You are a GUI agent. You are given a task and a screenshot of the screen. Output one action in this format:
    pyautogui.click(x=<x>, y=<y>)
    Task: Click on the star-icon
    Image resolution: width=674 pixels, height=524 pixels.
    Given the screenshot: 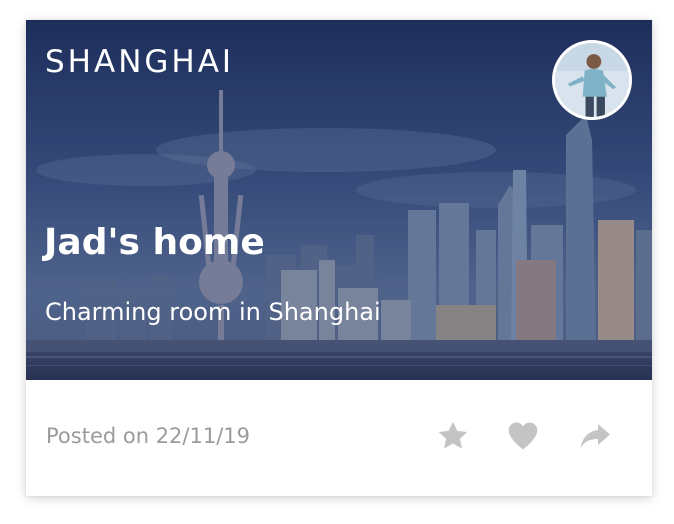 What is the action you would take?
    pyautogui.click(x=453, y=435)
    